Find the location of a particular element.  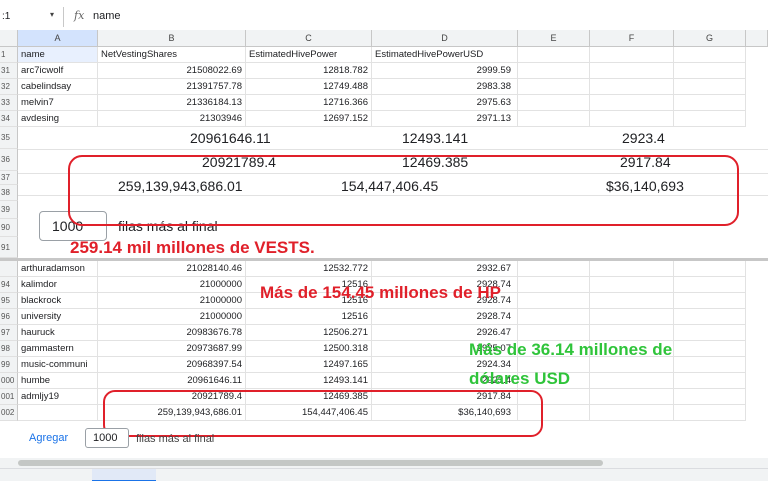

scrollbar-thumb is located at coordinates (310, 463).